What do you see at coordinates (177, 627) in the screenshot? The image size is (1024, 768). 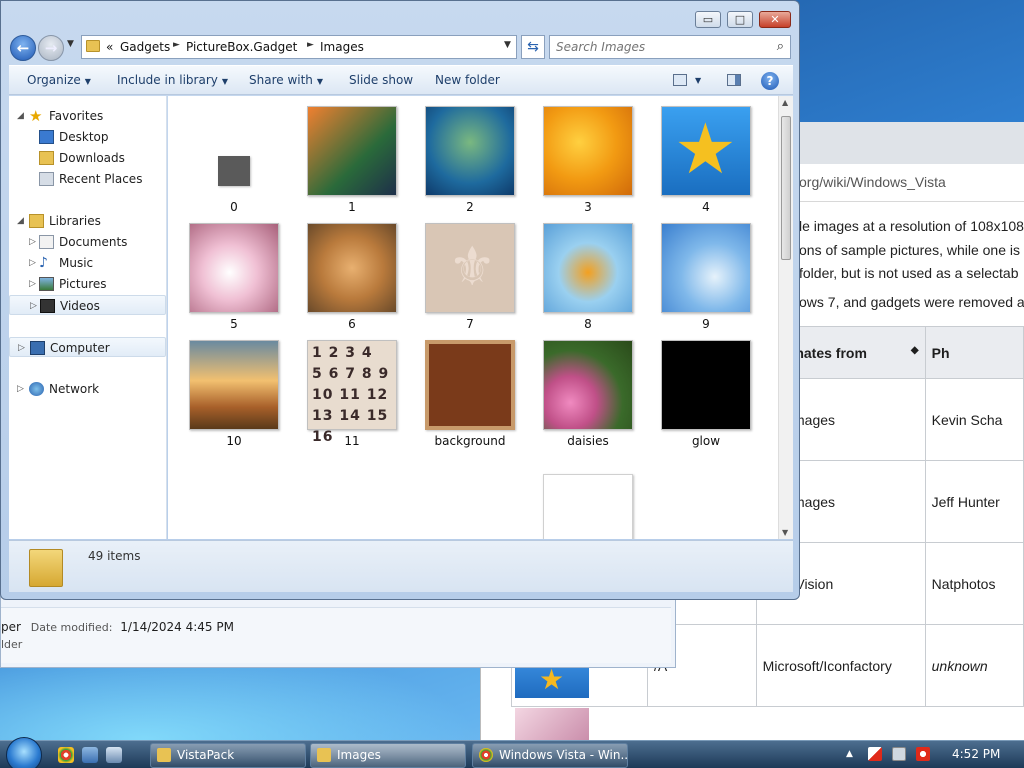 I see `details-date-value: 1/14/2024 4:45 PM` at bounding box center [177, 627].